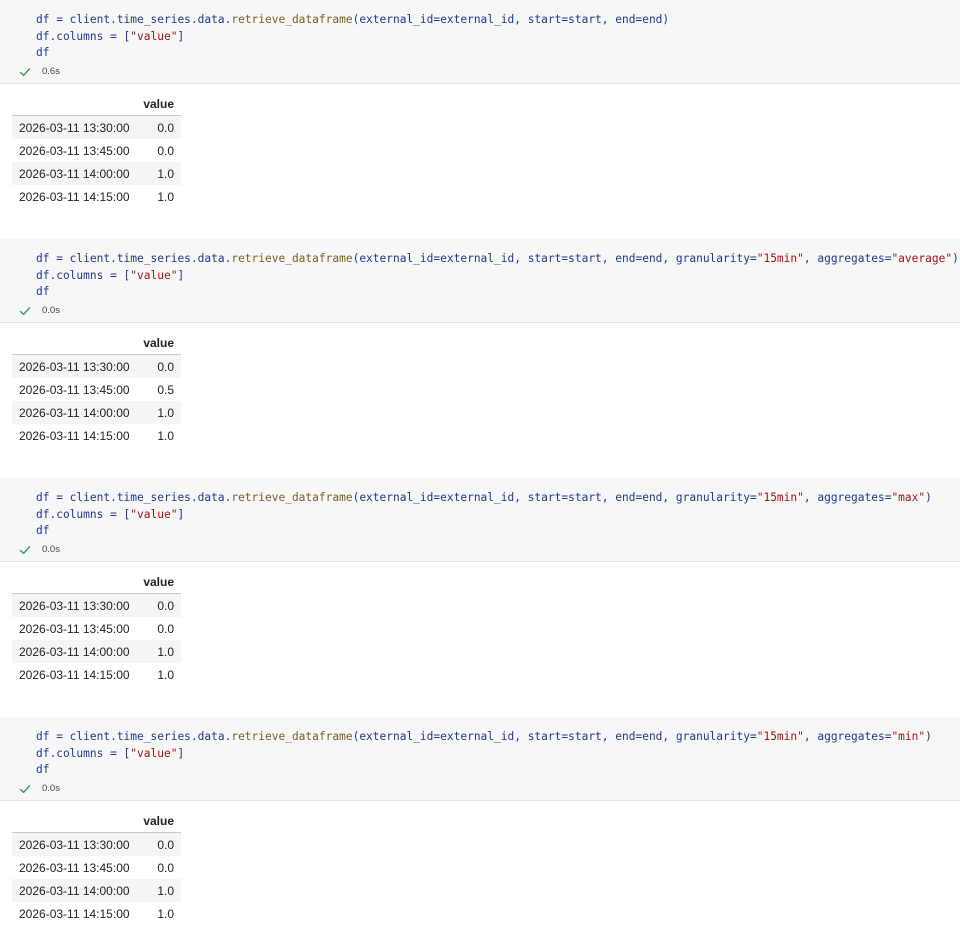 The height and width of the screenshot is (934, 960). Describe the element at coordinates (51, 71) in the screenshot. I see `execution-time: 0.6s` at that location.